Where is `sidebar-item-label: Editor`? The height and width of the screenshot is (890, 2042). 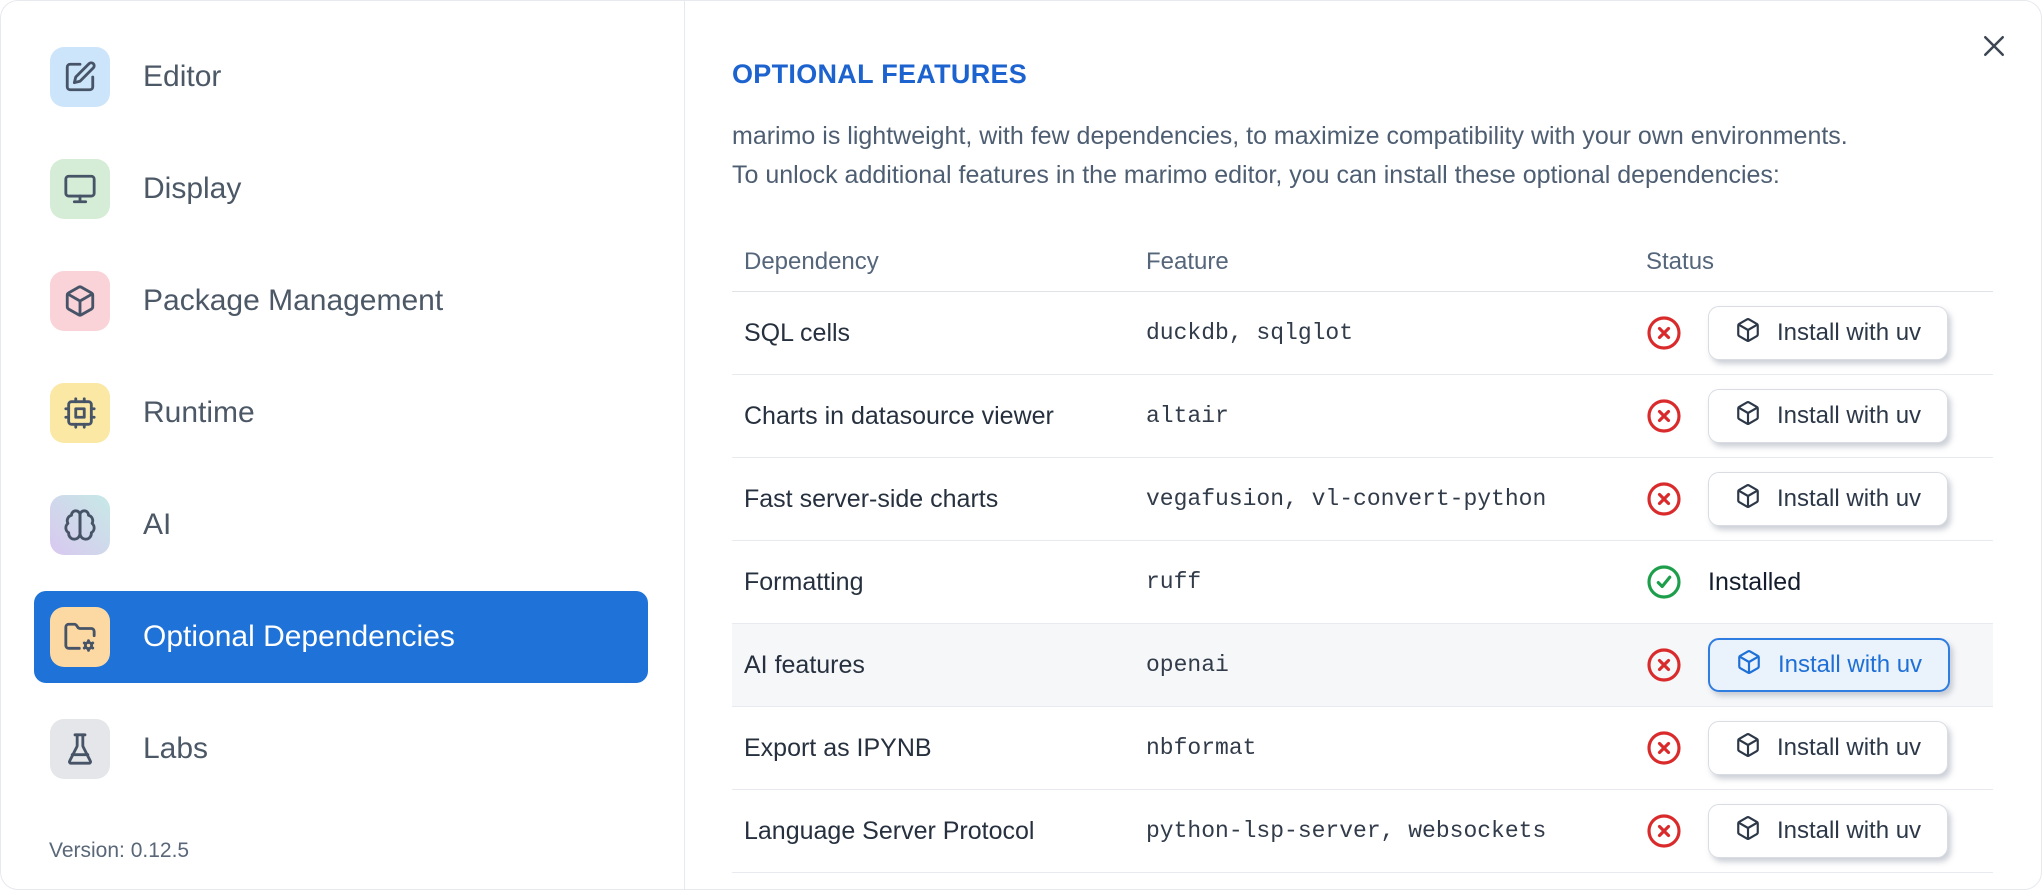
sidebar-item-label: Editor is located at coordinates (182, 76).